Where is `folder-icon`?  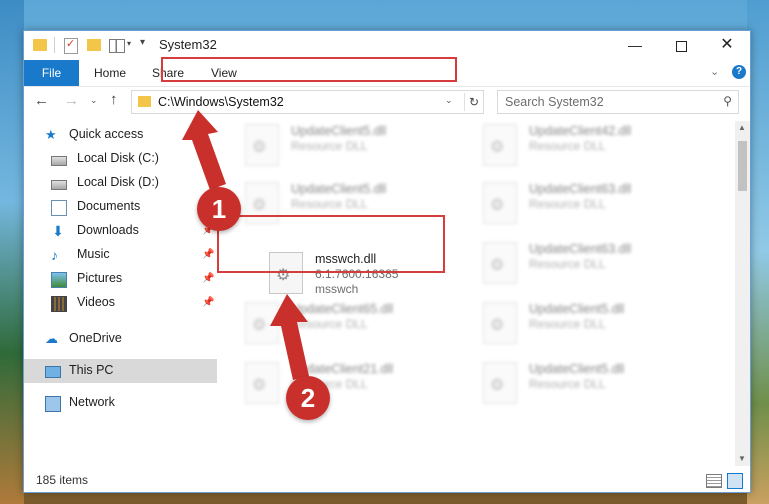
folder-icon is located at coordinates (40, 45).